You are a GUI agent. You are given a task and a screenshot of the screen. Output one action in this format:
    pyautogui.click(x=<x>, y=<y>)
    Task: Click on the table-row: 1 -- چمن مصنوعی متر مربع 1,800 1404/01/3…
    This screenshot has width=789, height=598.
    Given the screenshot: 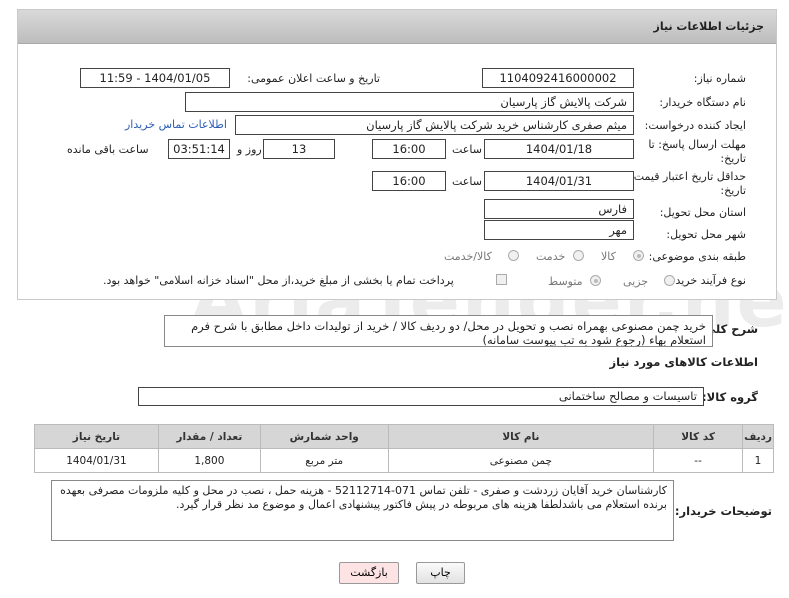 What is the action you would take?
    pyautogui.click(x=404, y=460)
    